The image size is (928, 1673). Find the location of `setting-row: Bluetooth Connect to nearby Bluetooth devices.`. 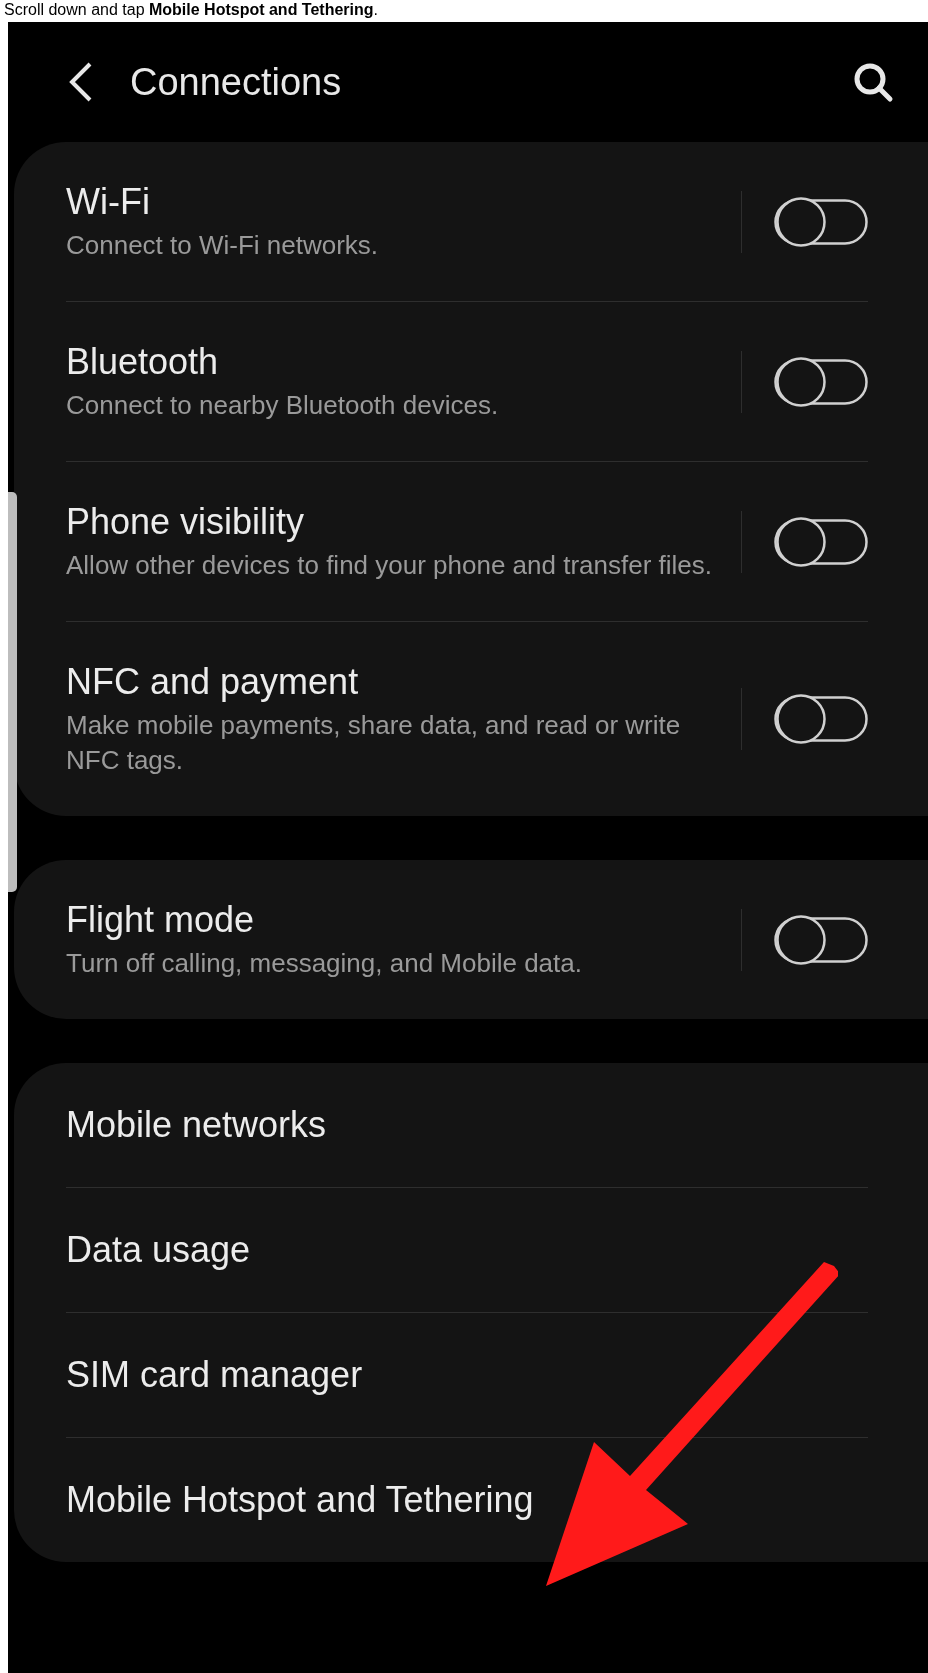

setting-row: Bluetooth Connect to nearby Bluetooth devices. is located at coordinates (467, 381).